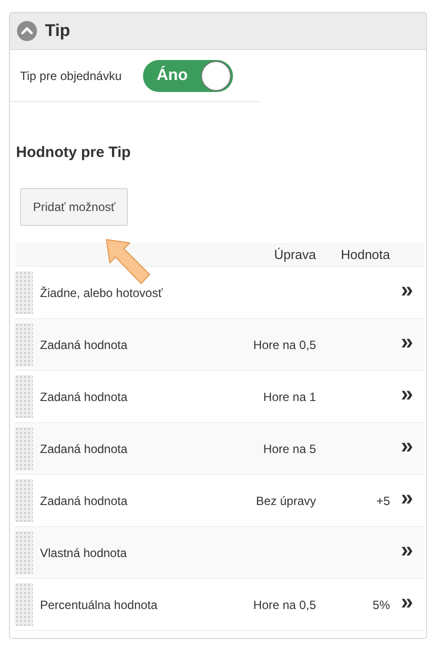  What do you see at coordinates (365, 254) in the screenshot?
I see `column-header: Hodnota` at bounding box center [365, 254].